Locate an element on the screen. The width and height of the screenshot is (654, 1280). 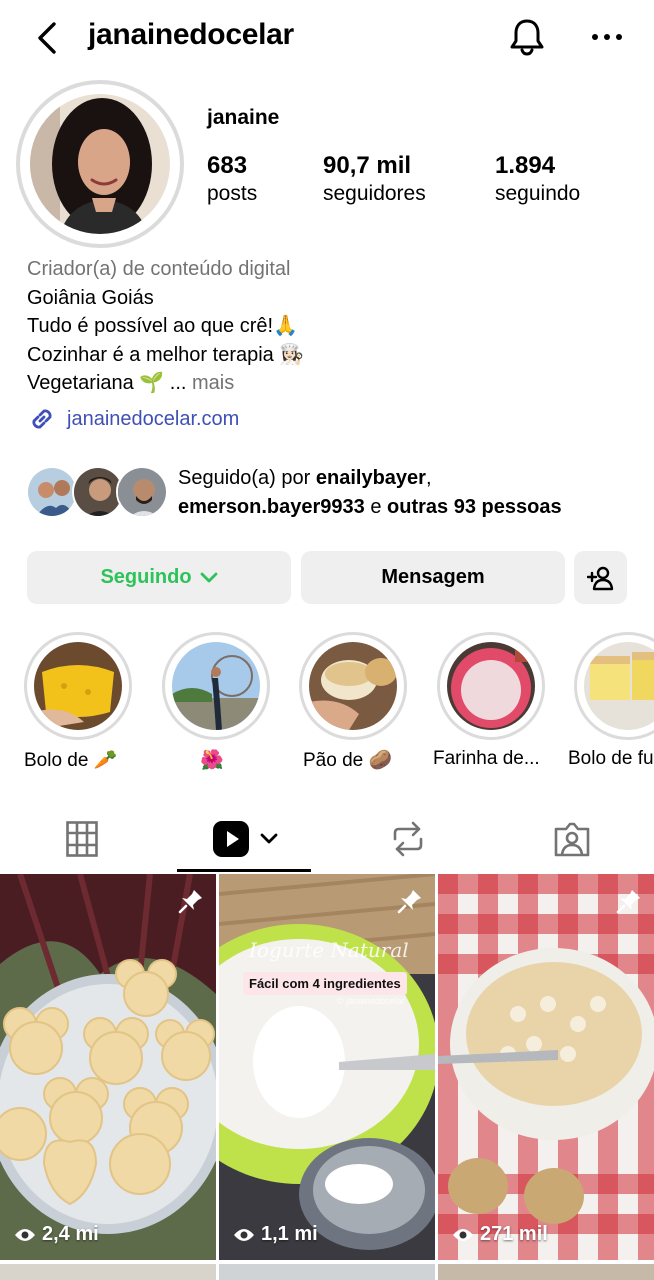
message-label: Mensagem is located at coordinates (433, 577).